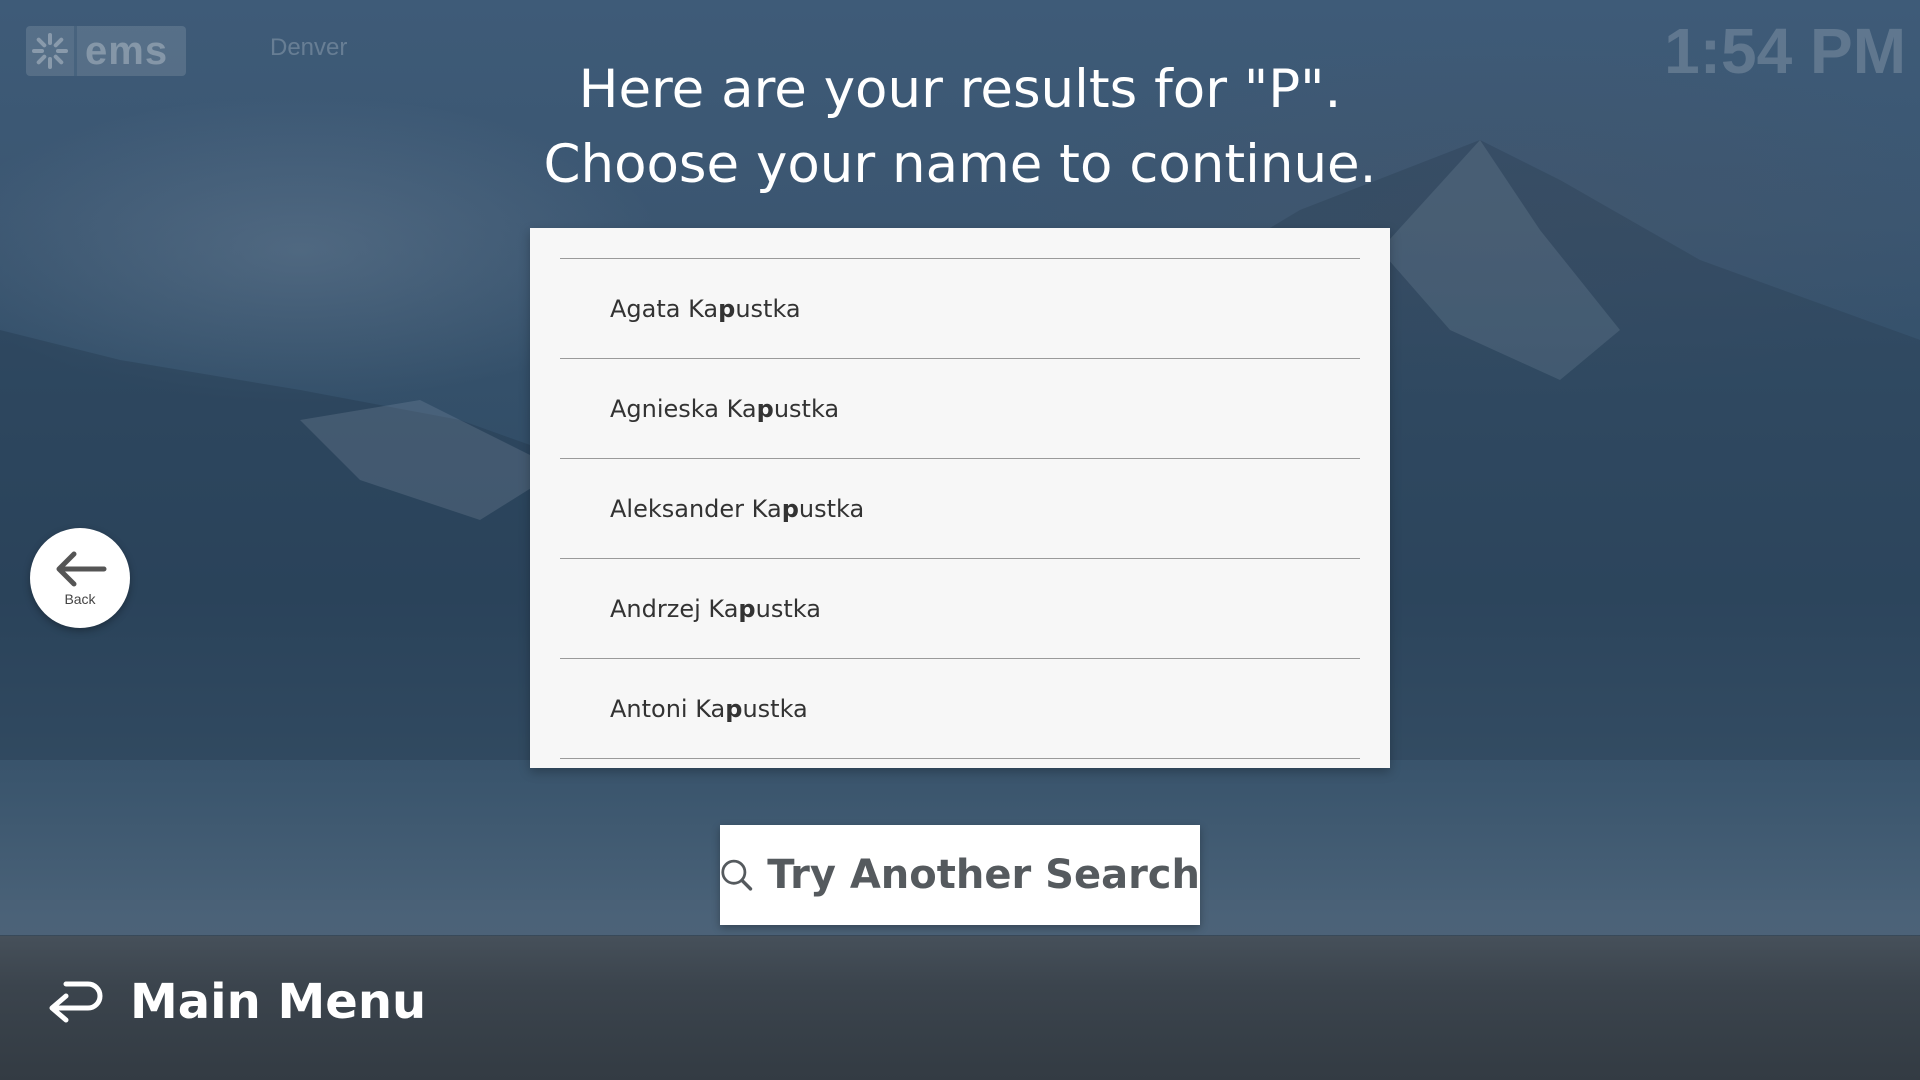  What do you see at coordinates (76, 1002) in the screenshot?
I see `return-arrow-icon` at bounding box center [76, 1002].